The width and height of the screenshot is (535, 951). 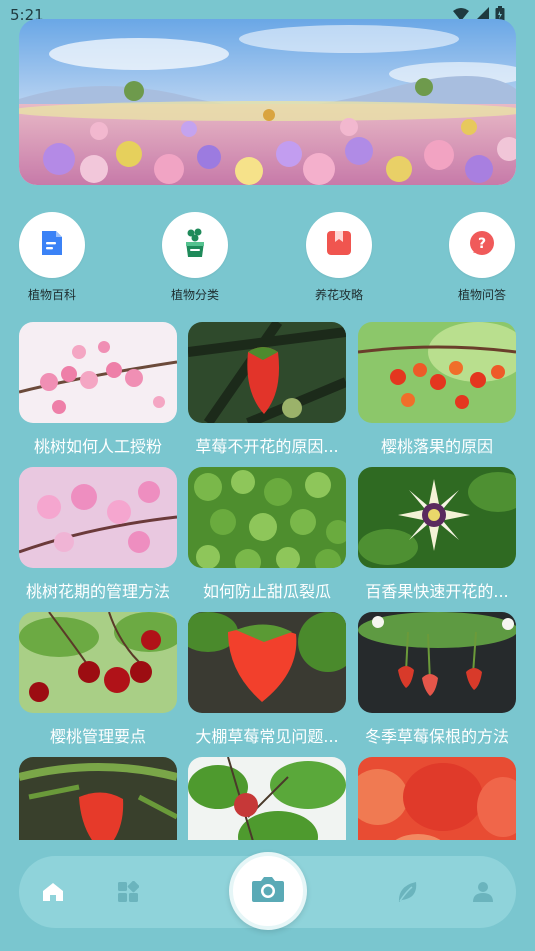 What do you see at coordinates (53, 892) in the screenshot?
I see `home-icon` at bounding box center [53, 892].